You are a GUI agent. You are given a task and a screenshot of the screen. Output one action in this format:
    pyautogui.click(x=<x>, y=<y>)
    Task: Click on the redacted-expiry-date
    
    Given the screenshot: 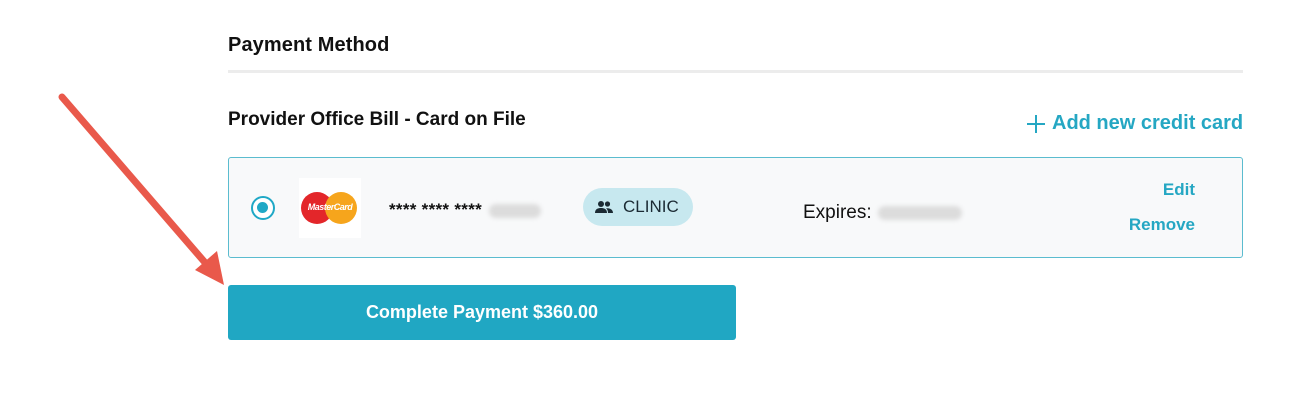 What is the action you would take?
    pyautogui.click(x=919, y=213)
    